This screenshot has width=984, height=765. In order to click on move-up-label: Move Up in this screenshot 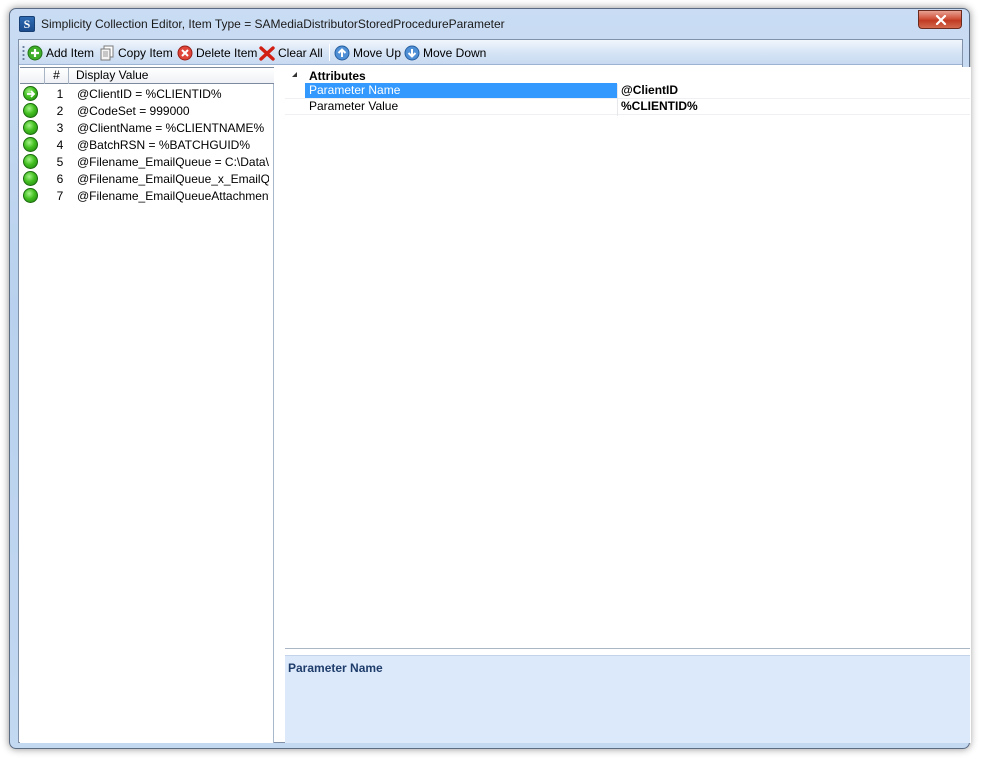, I will do `click(377, 52)`.